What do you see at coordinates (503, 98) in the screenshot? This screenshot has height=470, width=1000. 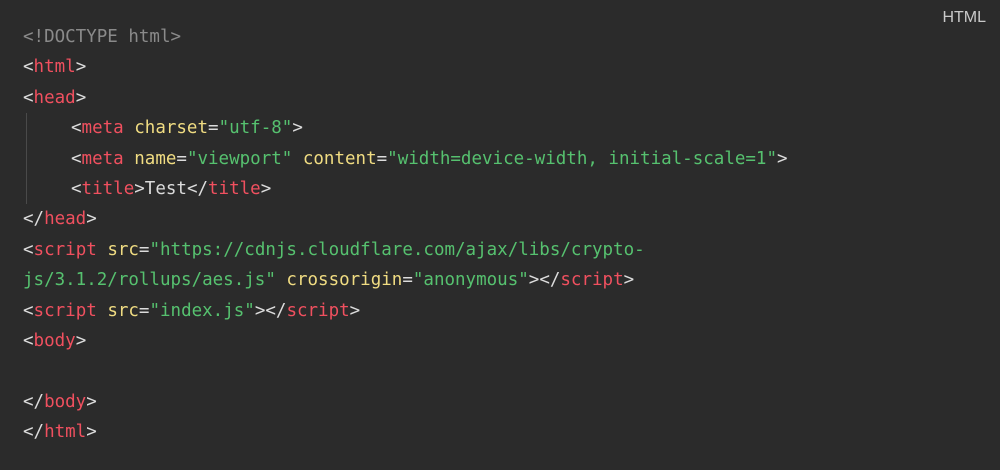 I see `code-line: <head>` at bounding box center [503, 98].